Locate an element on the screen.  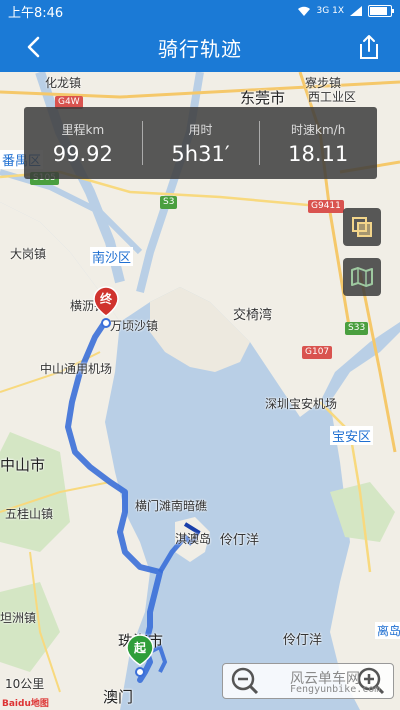
map-label-tanzhou: 坦洲镇 is located at coordinates (18, 618).